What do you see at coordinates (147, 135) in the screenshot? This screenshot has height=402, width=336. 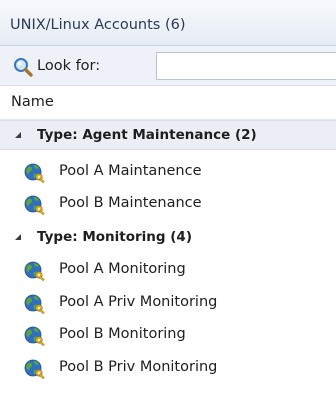 I see `group-label: Type: Agent Maintenance (2)` at bounding box center [147, 135].